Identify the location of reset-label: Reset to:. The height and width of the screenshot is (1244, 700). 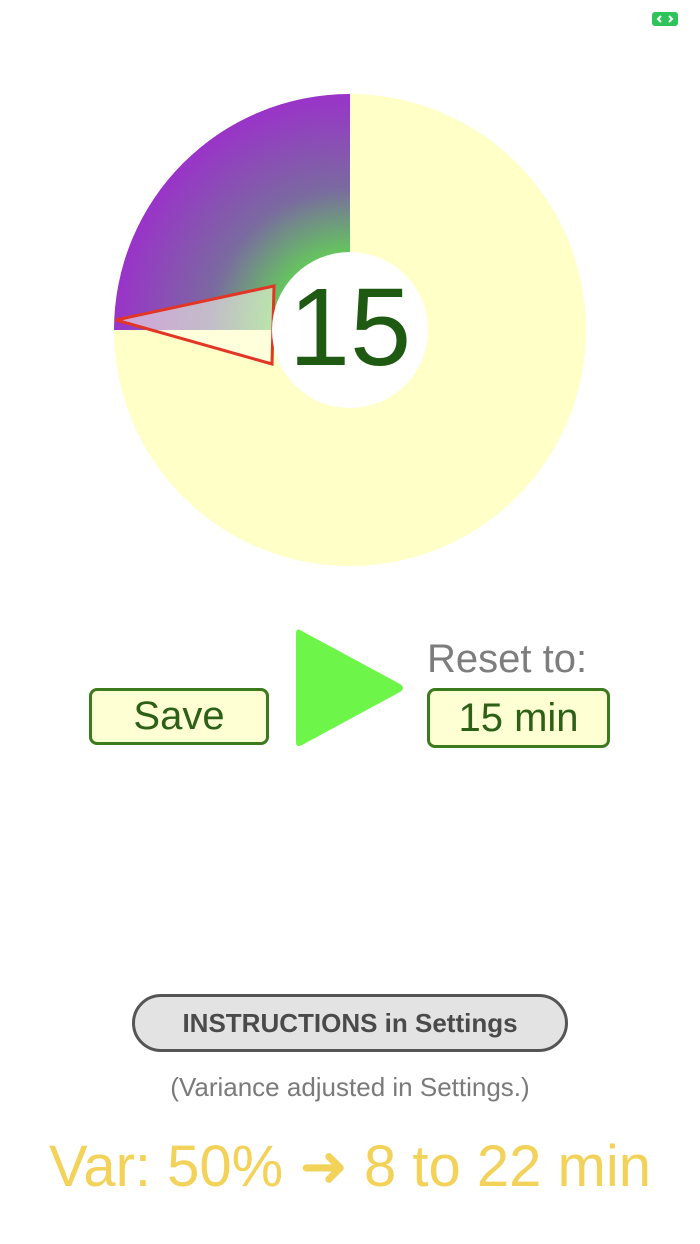
(507, 659).